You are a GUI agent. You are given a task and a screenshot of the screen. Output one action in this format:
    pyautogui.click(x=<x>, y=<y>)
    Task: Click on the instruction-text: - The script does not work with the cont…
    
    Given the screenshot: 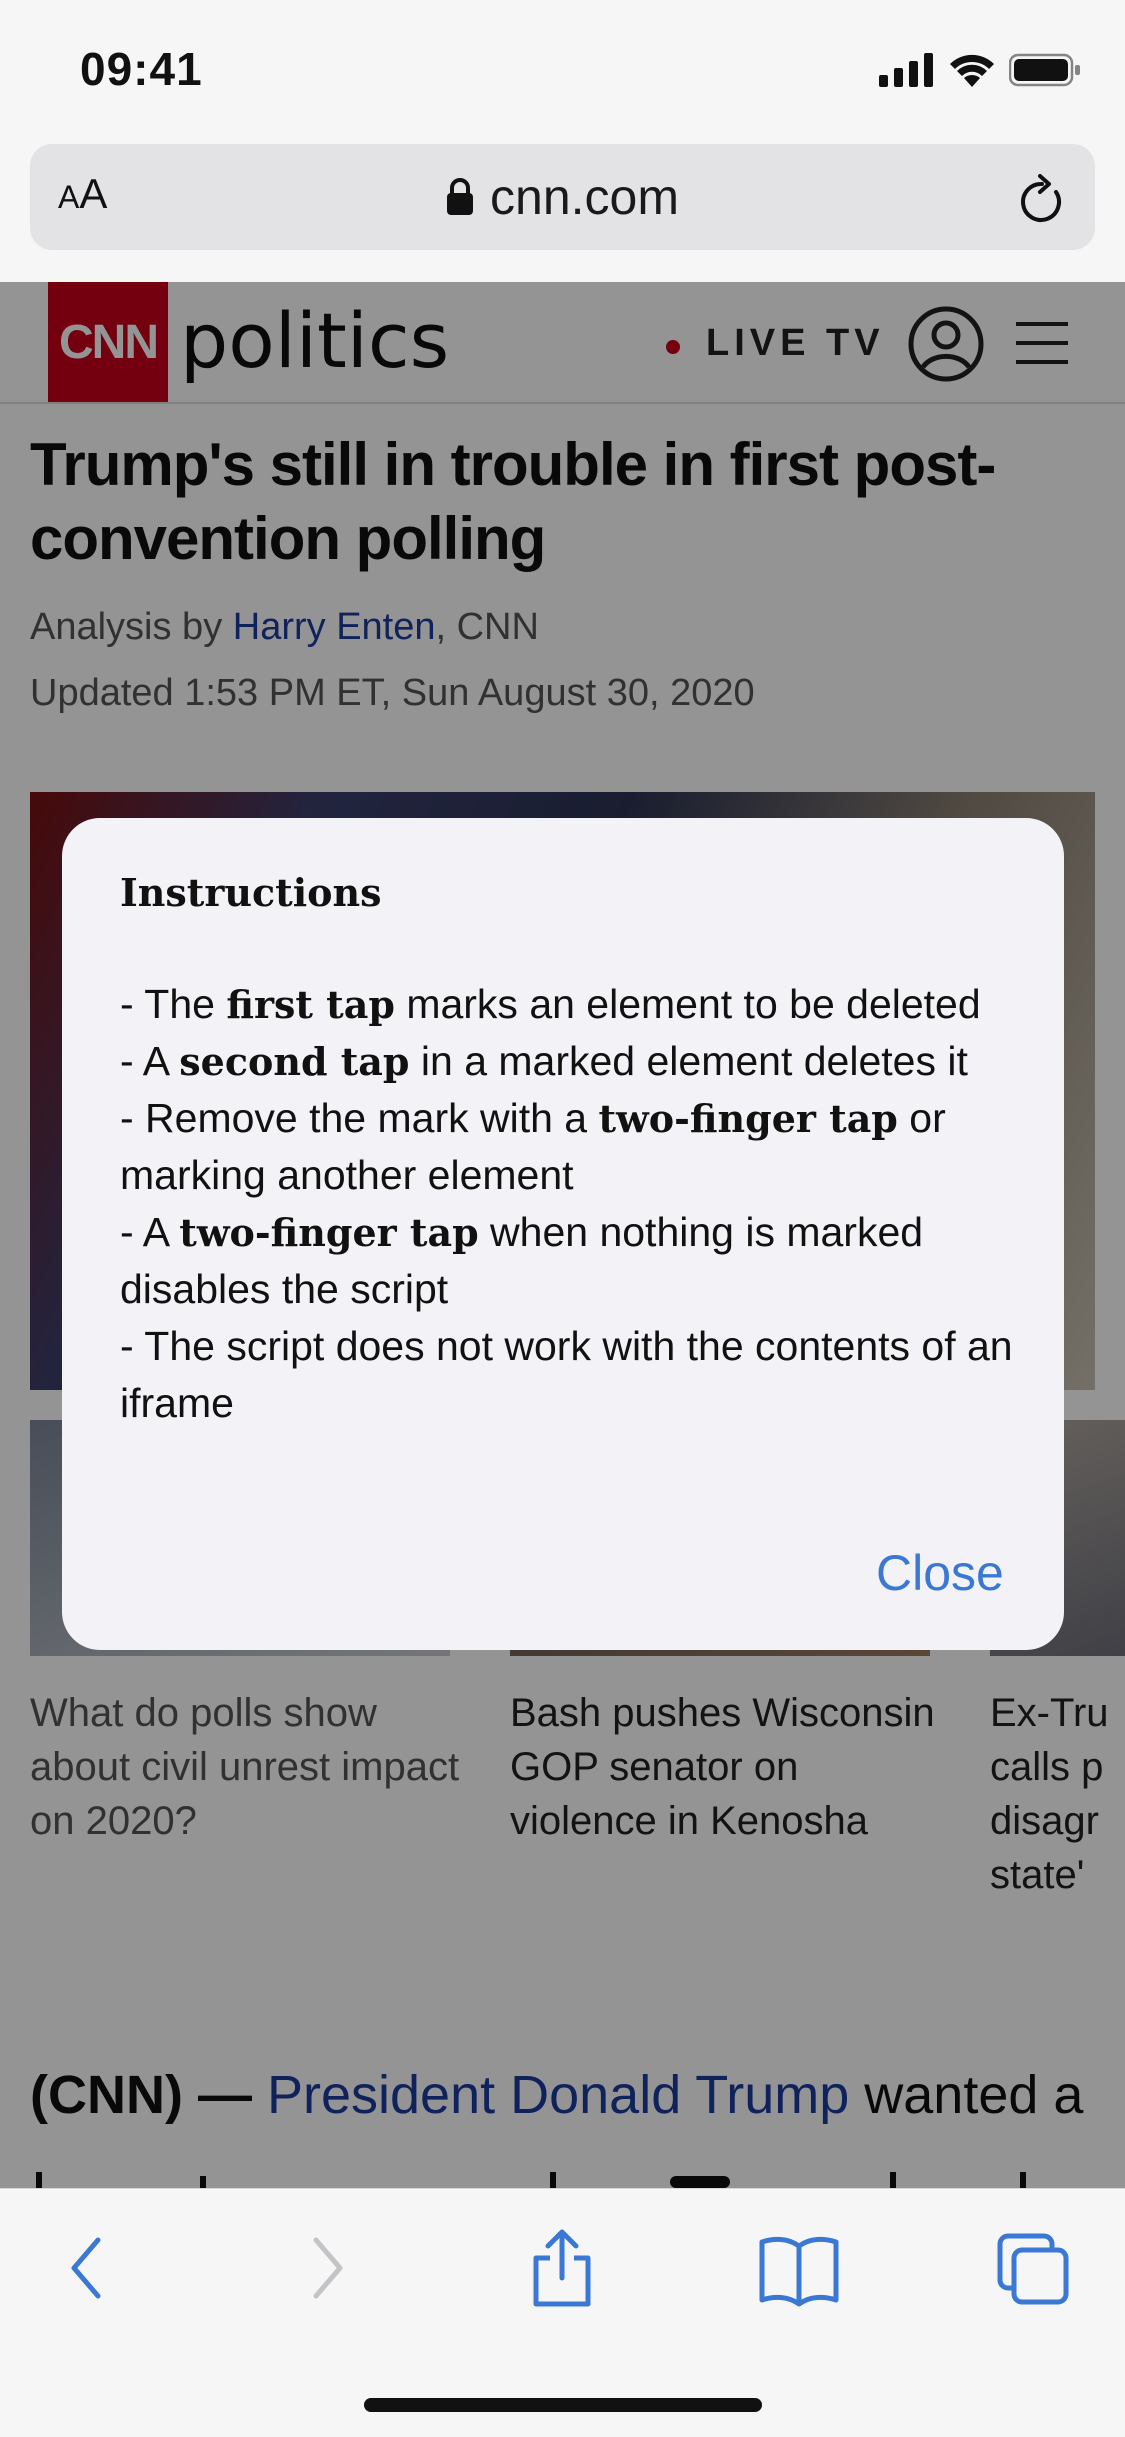 What is the action you would take?
    pyautogui.click(x=566, y=1374)
    